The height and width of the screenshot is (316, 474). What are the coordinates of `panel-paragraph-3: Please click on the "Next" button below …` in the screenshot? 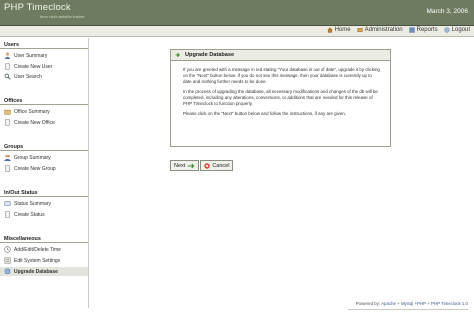 It's located at (264, 113).